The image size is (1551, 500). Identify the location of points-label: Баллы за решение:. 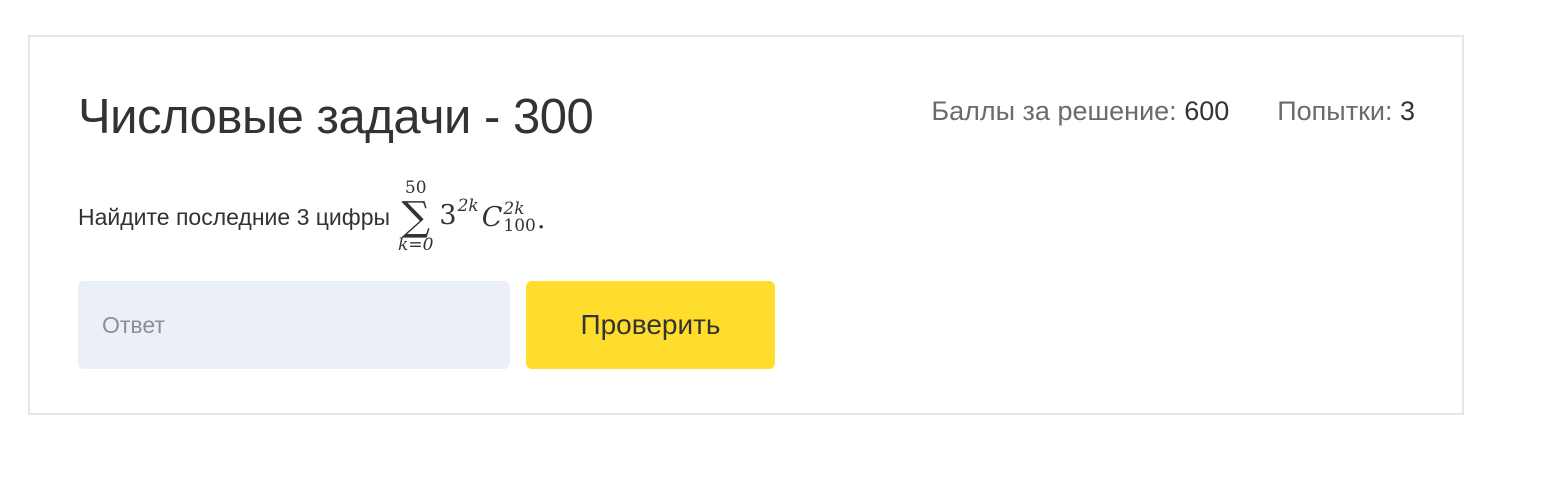
(1058, 111).